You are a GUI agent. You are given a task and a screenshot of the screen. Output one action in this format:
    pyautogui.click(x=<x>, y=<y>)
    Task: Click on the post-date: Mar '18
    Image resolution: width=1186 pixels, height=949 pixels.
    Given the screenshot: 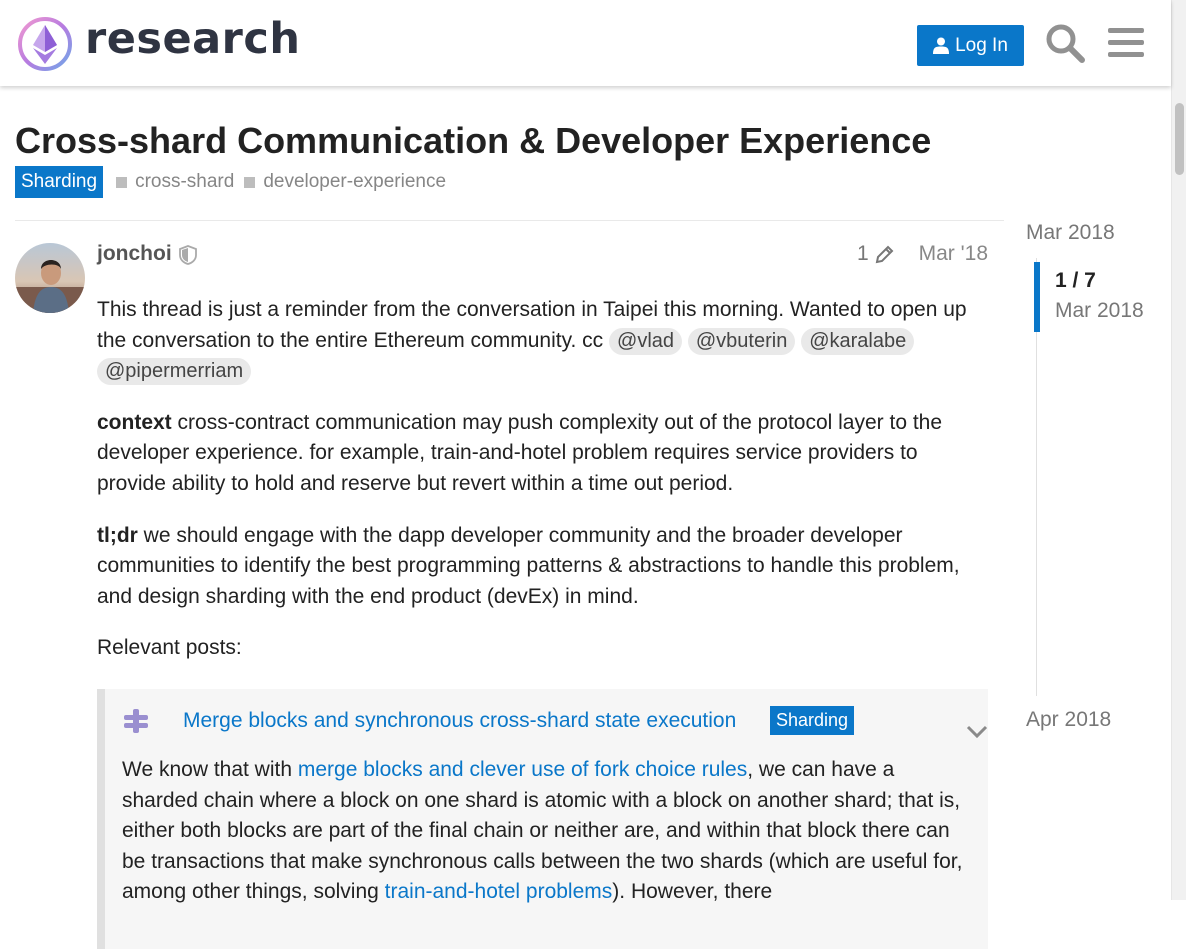 What is the action you would take?
    pyautogui.click(x=953, y=254)
    